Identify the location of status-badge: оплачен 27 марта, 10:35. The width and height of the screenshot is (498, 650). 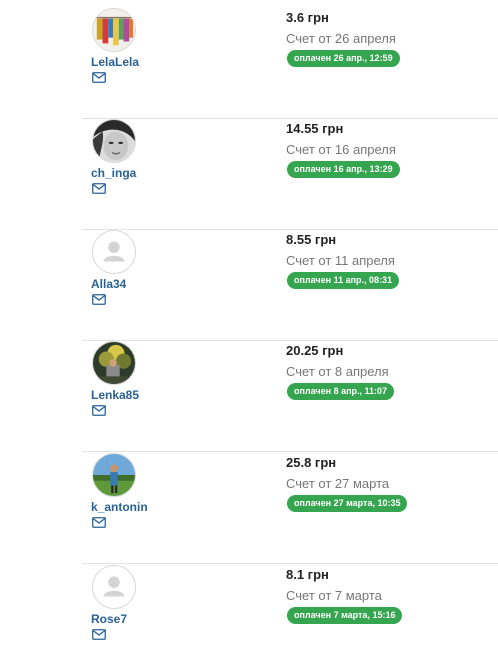
(347, 503).